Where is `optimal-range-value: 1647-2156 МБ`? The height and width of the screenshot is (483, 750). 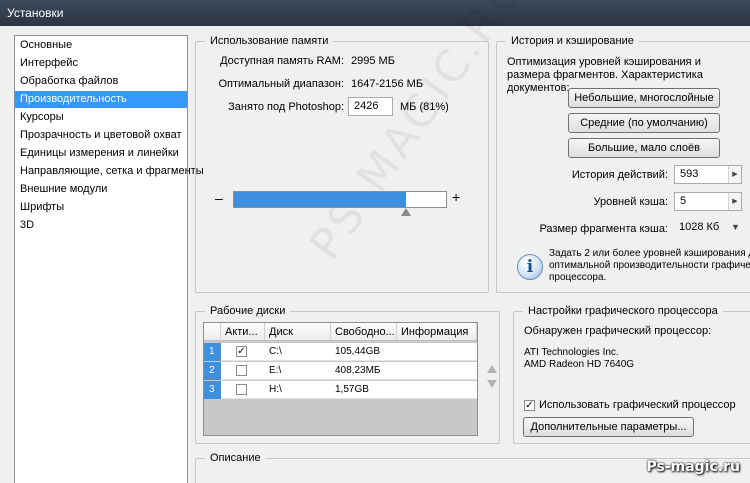
optimal-range-value: 1647-2156 МБ is located at coordinates (387, 84).